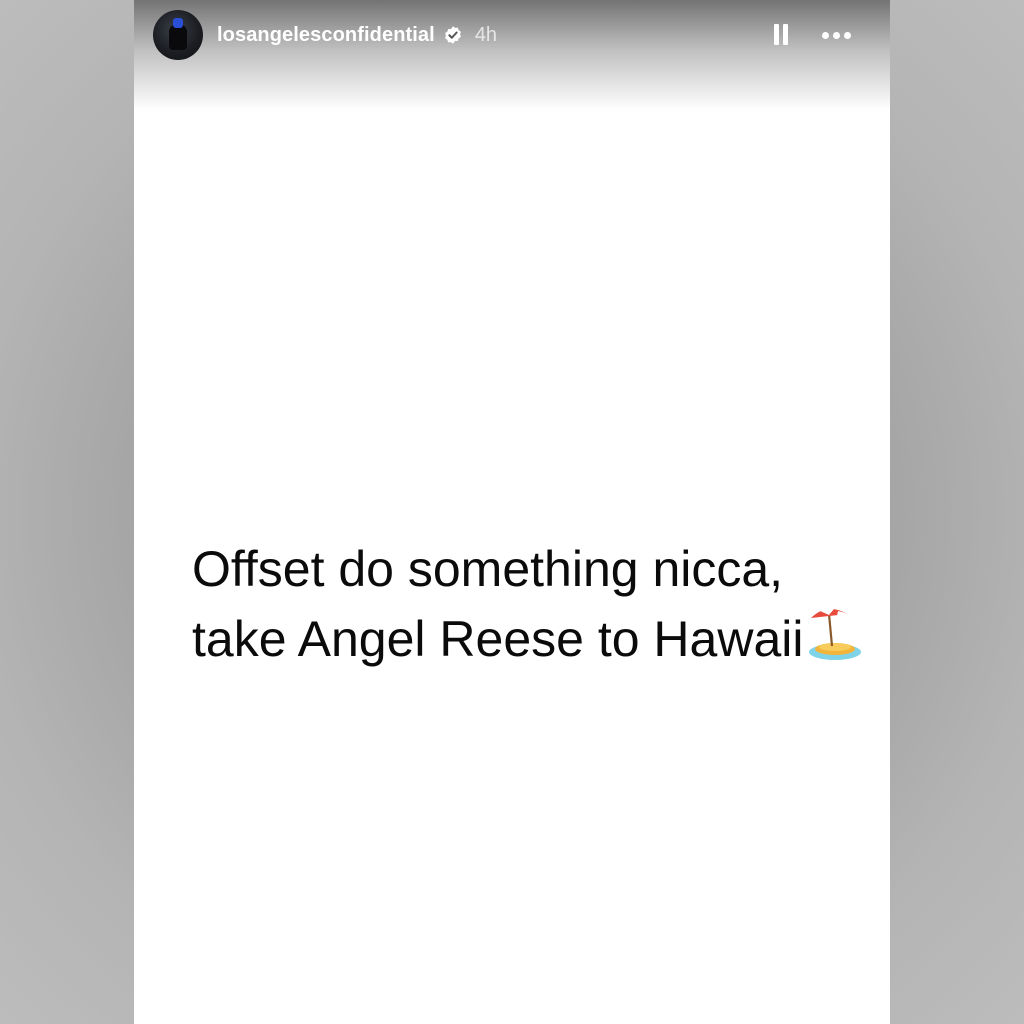 The image size is (1024, 1024). What do you see at coordinates (785, 34) in the screenshot?
I see `pause-bar-right` at bounding box center [785, 34].